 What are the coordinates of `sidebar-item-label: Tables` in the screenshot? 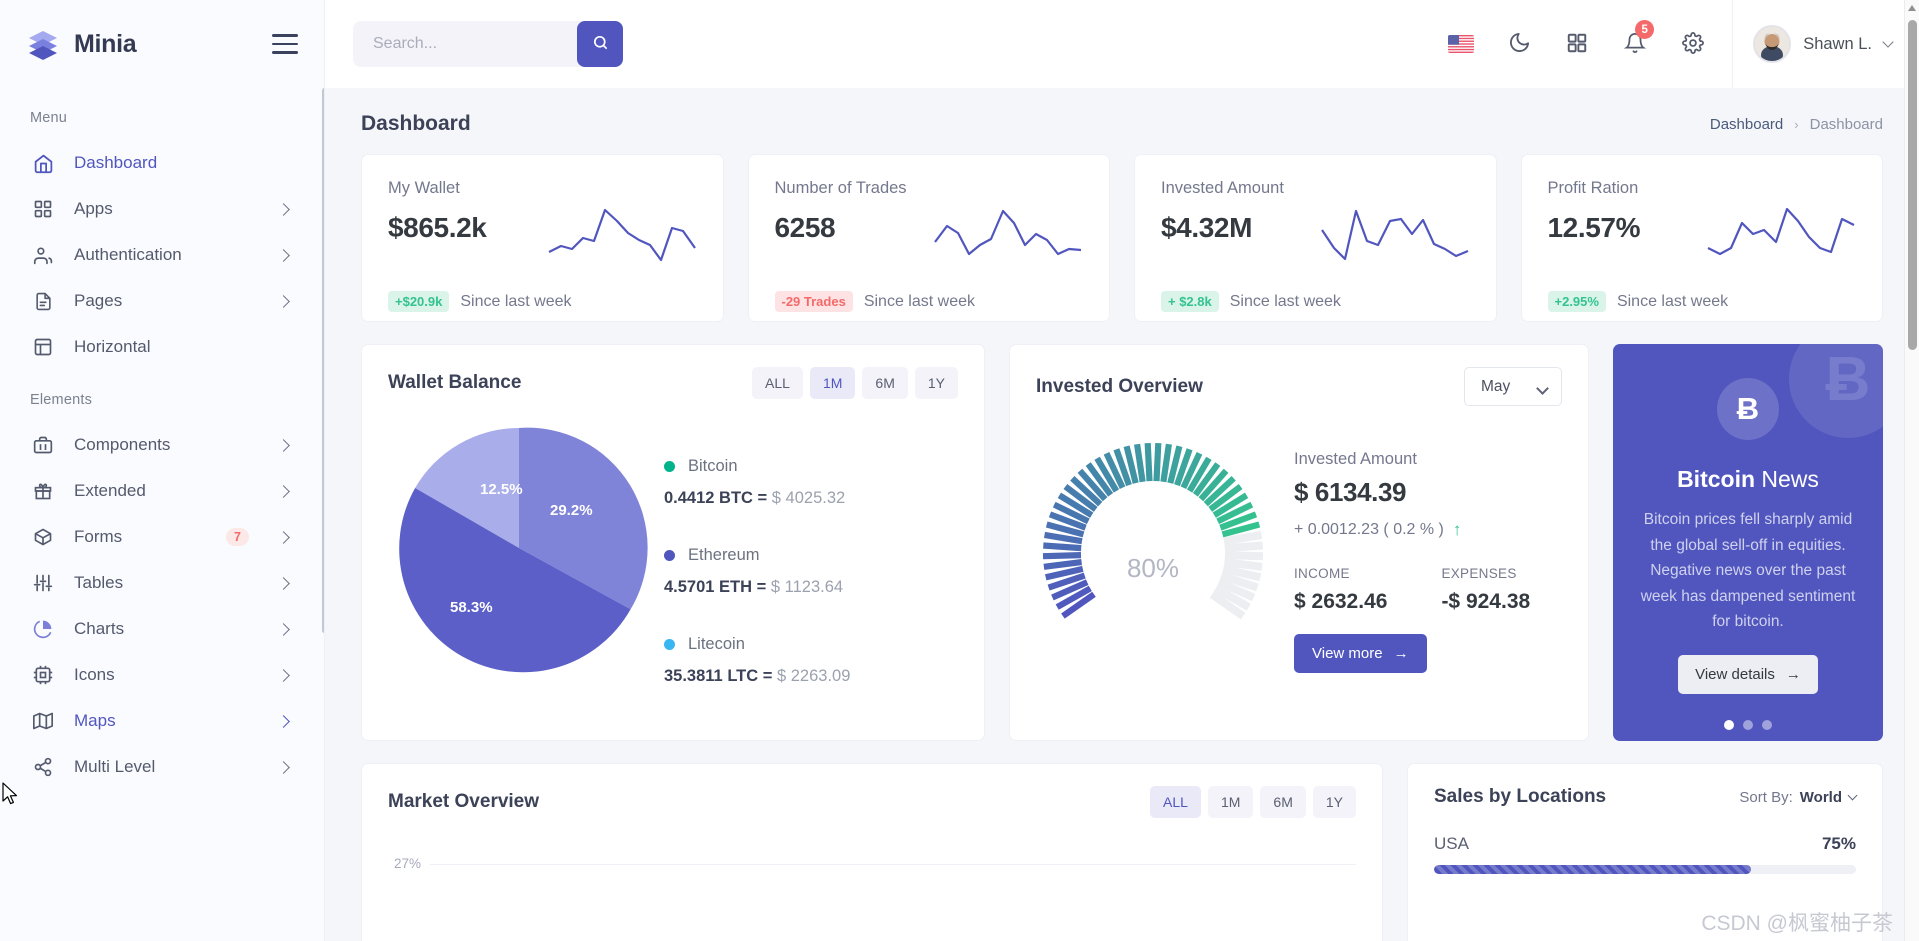 It's located at (99, 582).